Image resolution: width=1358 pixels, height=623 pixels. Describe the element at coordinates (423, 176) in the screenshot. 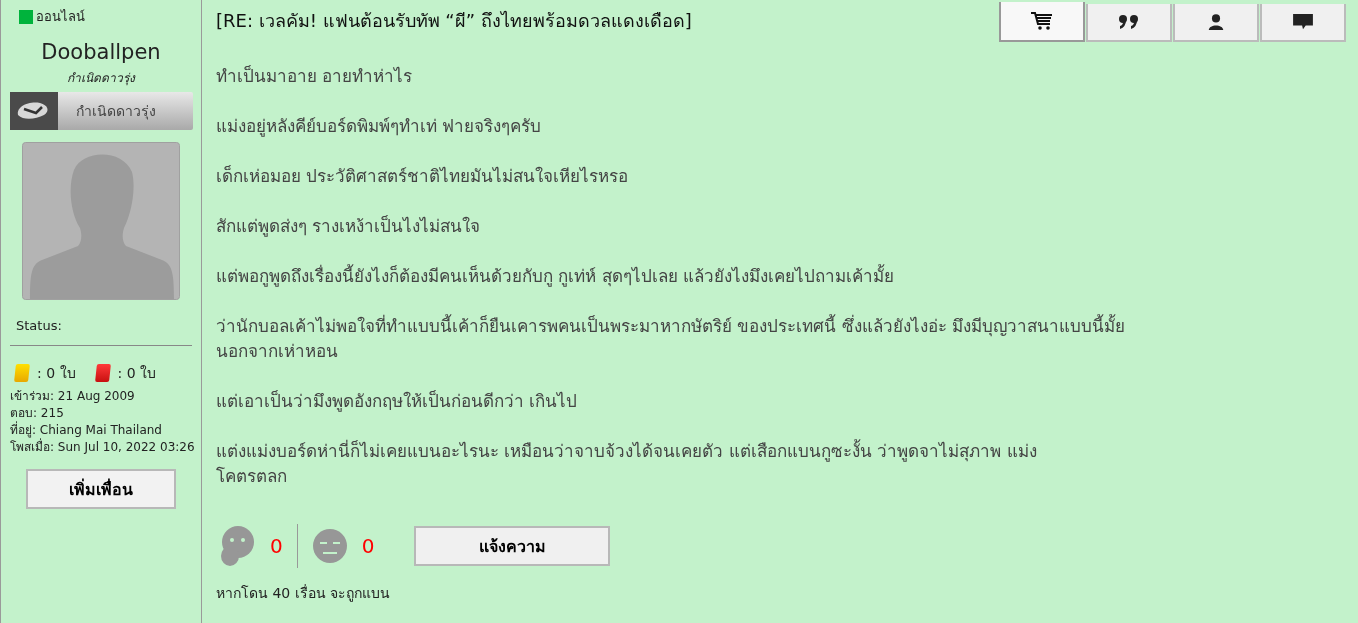

I see `post-paragraph: เด็กเห่อมอย ประวัติศาสตร์ชาติไทยมันไม่สนใจเหียไรหรอ` at that location.